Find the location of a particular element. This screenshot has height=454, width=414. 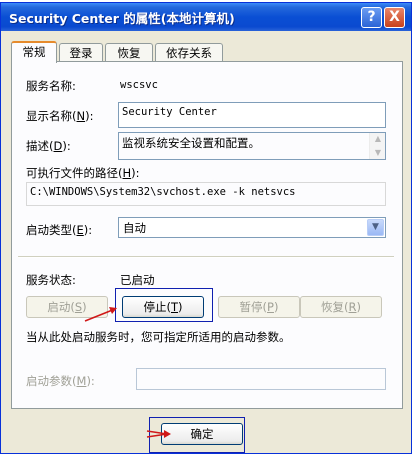

description-field: 监视系统安全设置和配置。 ▲ ▼ is located at coordinates (252, 146).